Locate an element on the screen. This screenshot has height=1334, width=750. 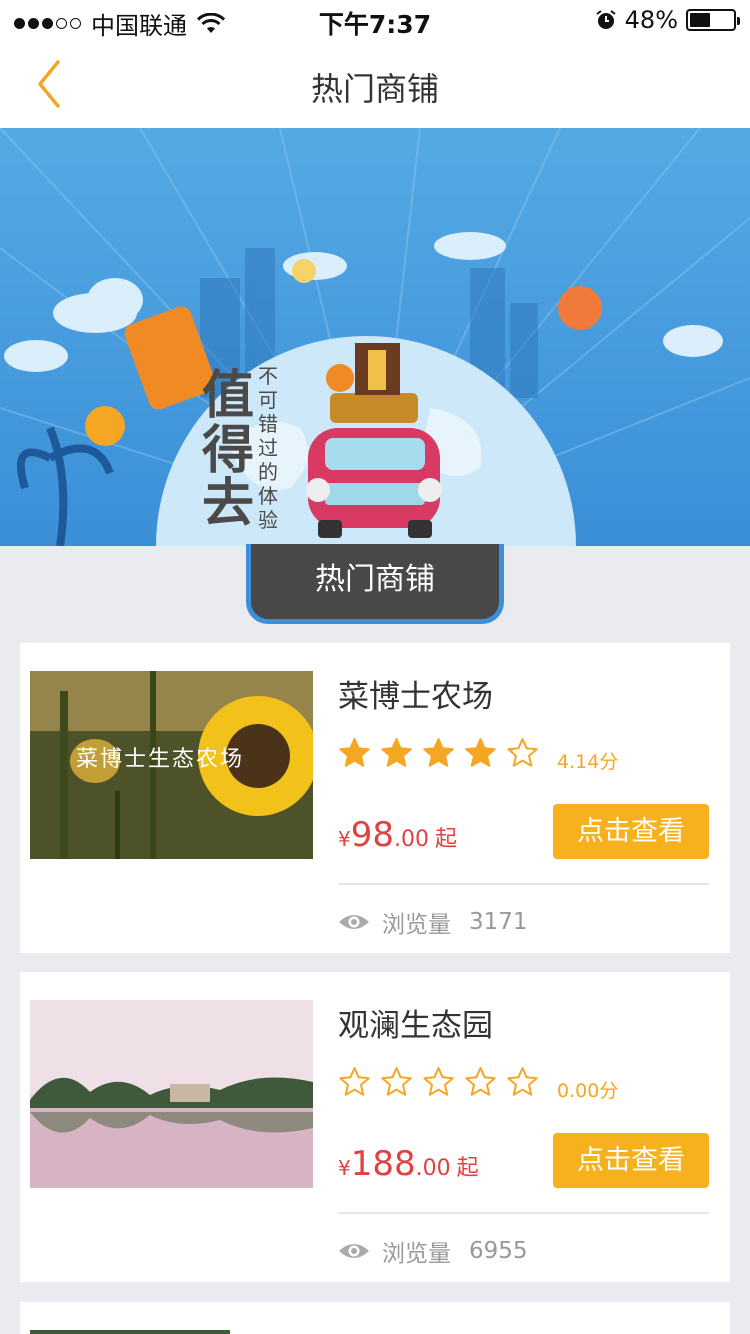
star-half-icon is located at coordinates (522, 752).